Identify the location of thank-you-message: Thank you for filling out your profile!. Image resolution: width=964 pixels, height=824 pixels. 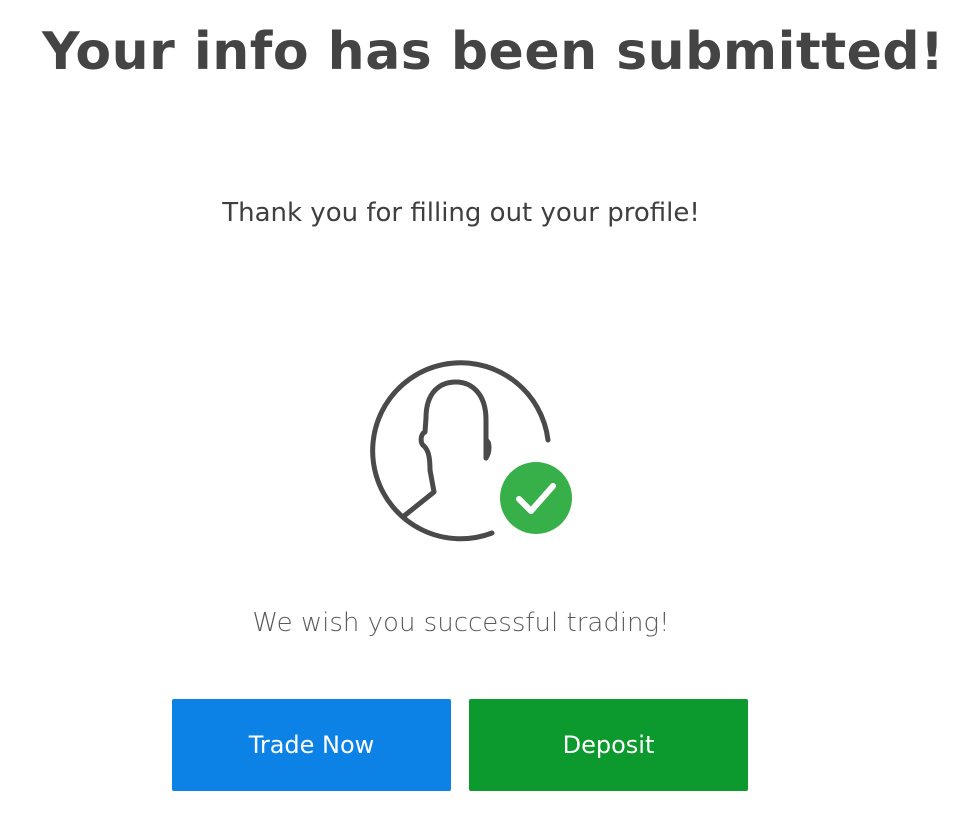
(461, 213).